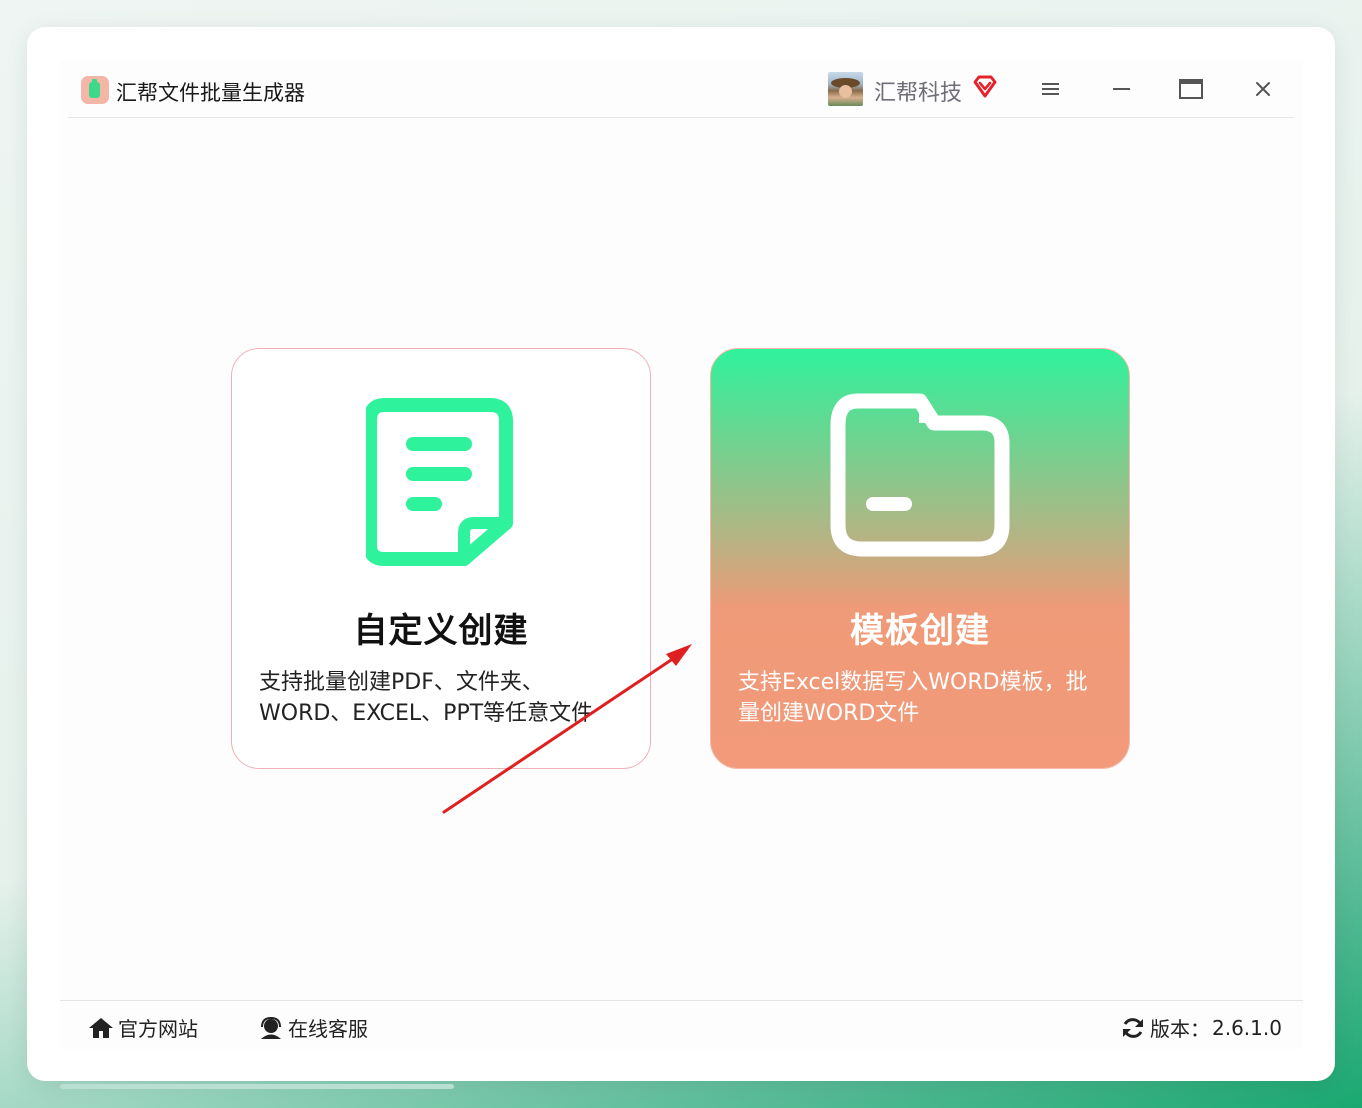 This screenshot has width=1362, height=1108. I want to click on refresh-icon, so click(1133, 1027).